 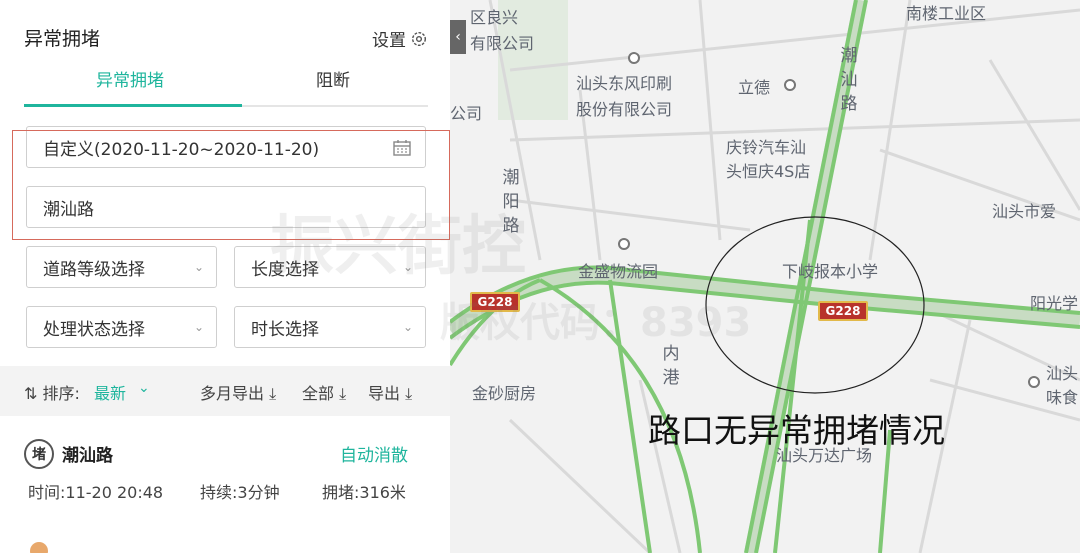 I want to click on status-select: 处理状态选择 ⌄, so click(x=121, y=327).